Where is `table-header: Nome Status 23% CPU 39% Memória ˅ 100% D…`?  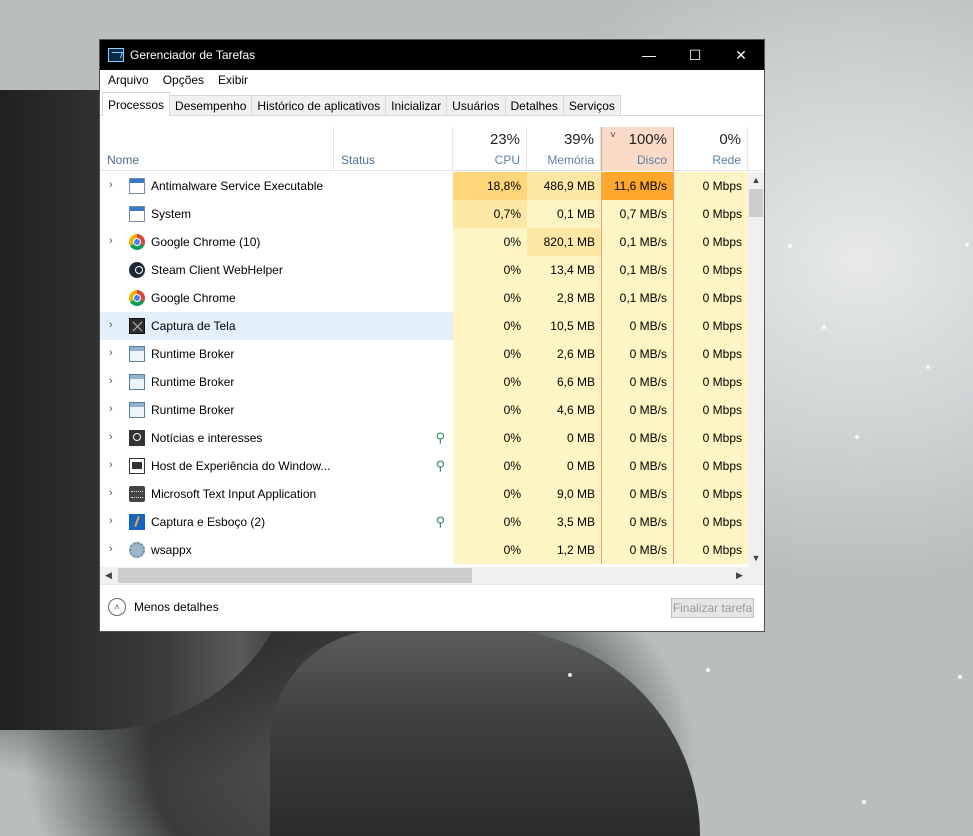
table-header: Nome Status 23% CPU 39% Memória ˅ 100% D… is located at coordinates (432, 149).